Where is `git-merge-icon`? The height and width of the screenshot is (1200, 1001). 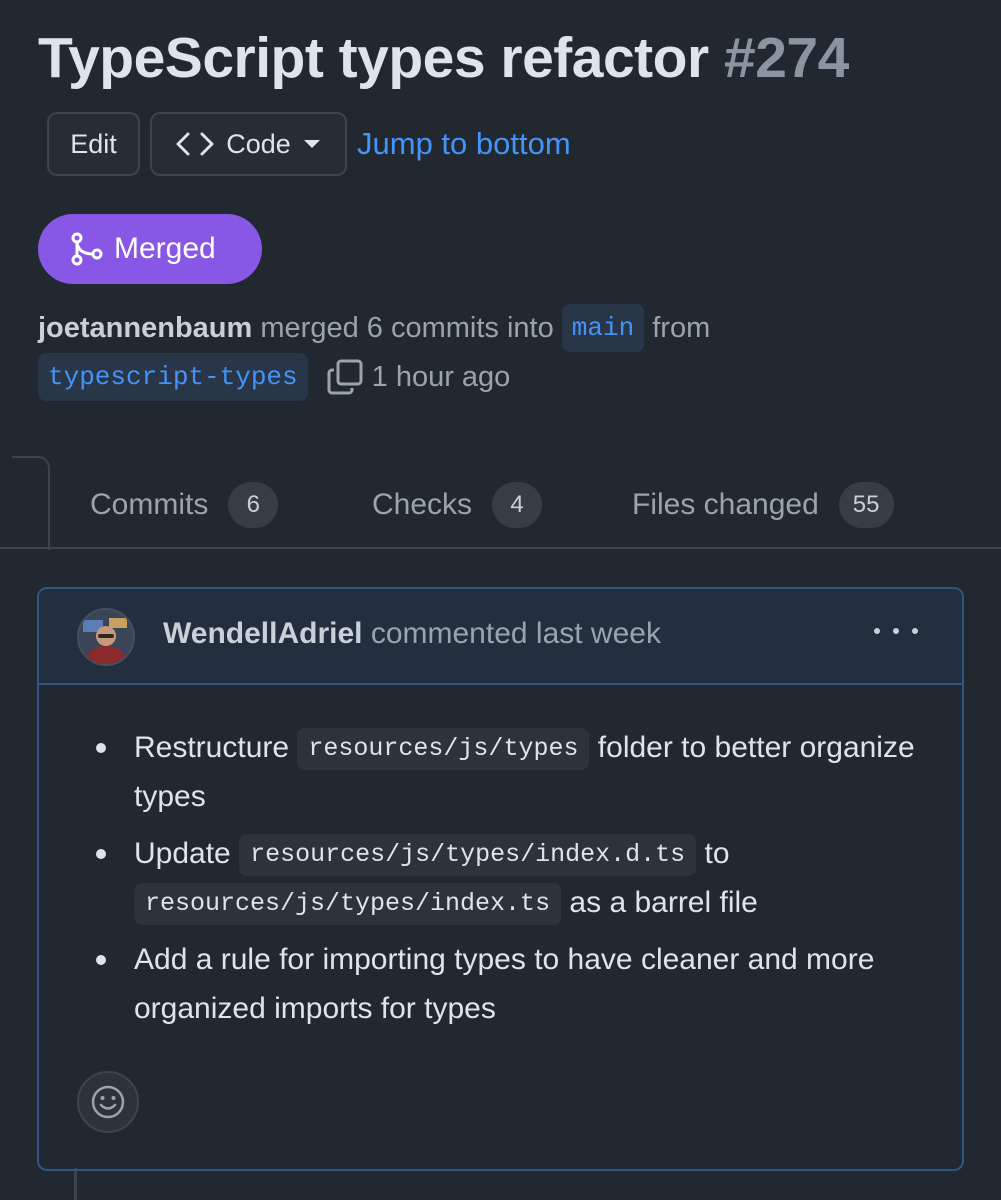 git-merge-icon is located at coordinates (87, 249).